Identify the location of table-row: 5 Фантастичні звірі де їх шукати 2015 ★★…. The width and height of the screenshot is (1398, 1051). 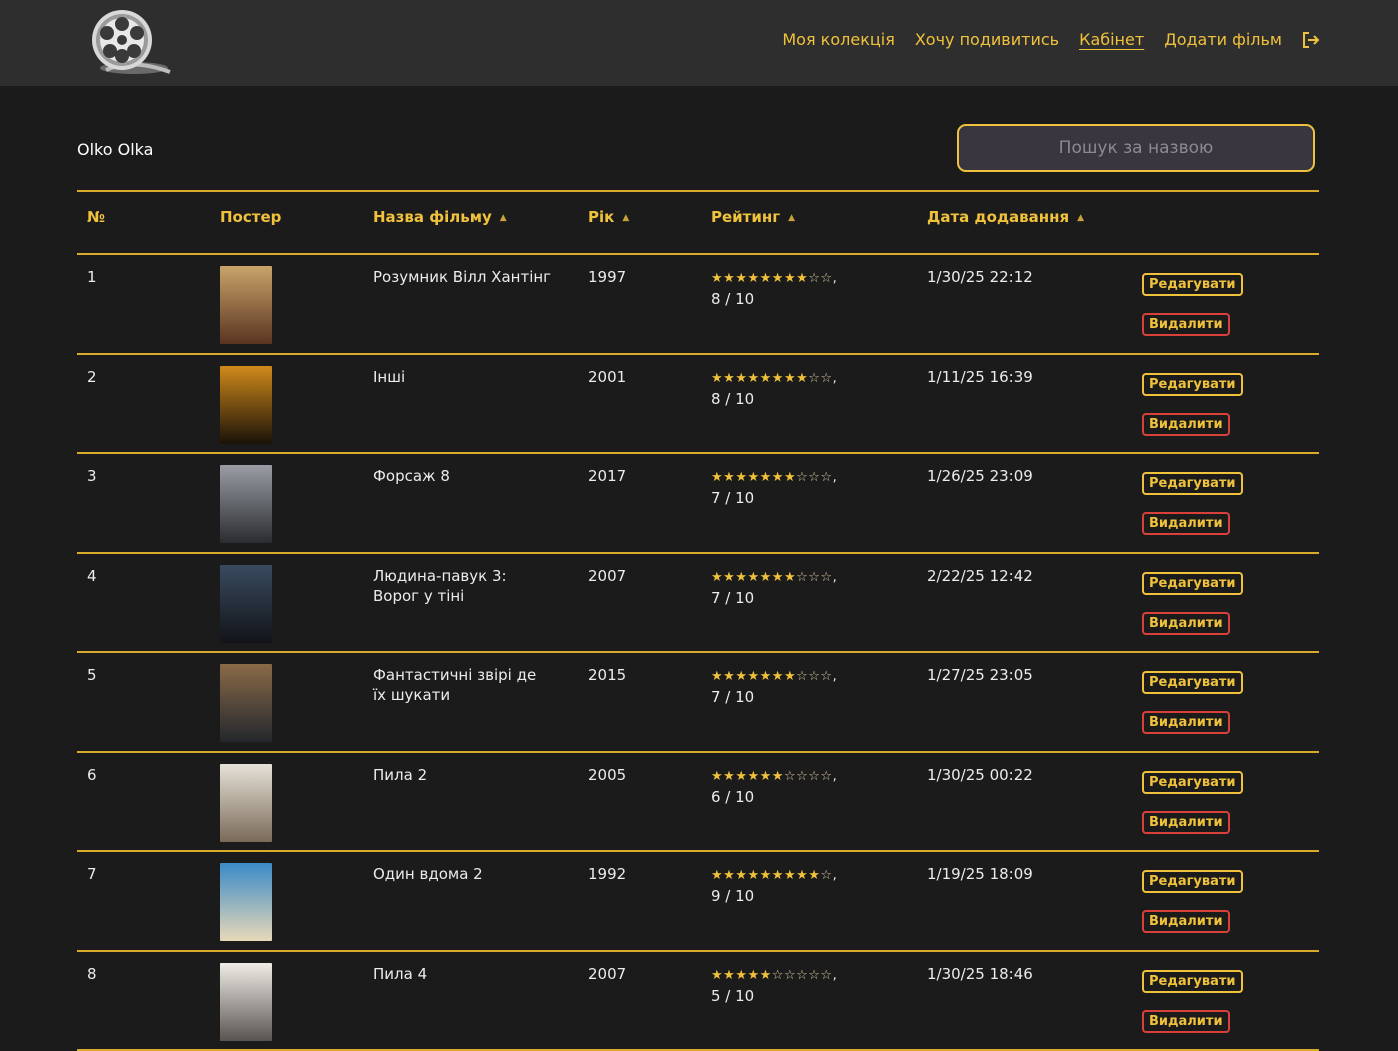
(698, 703).